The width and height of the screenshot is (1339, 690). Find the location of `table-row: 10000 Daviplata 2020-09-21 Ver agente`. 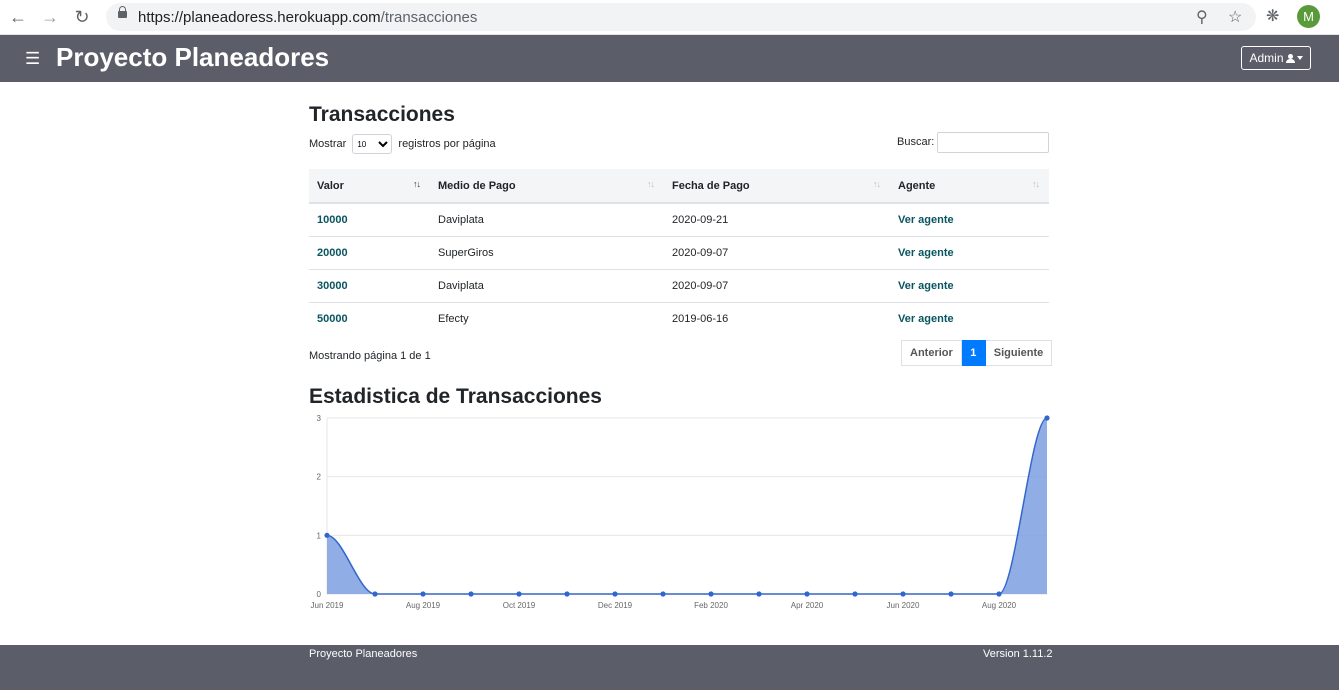

table-row: 10000 Daviplata 2020-09-21 Ver agente is located at coordinates (679, 220).